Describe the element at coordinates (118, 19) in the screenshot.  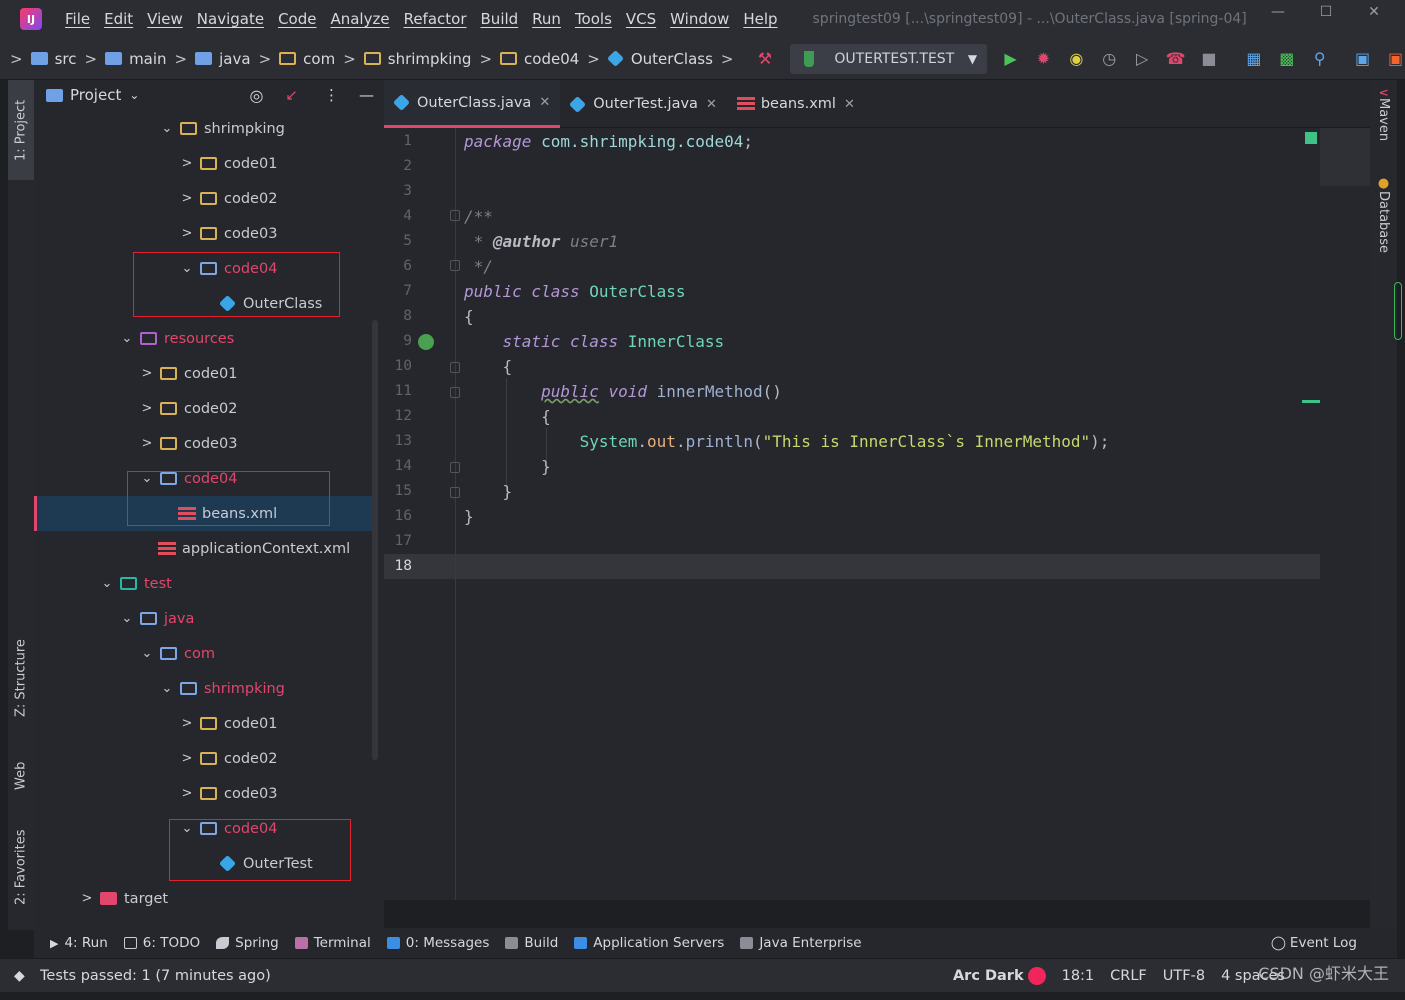
I see `menu-edit: Edit` at that location.